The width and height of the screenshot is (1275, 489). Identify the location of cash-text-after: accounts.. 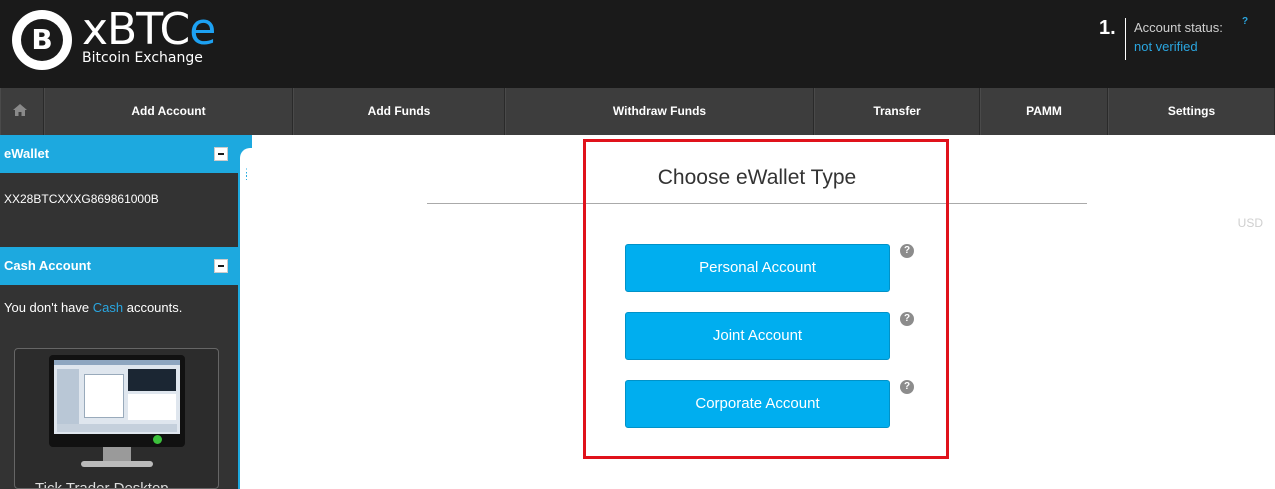
(153, 307).